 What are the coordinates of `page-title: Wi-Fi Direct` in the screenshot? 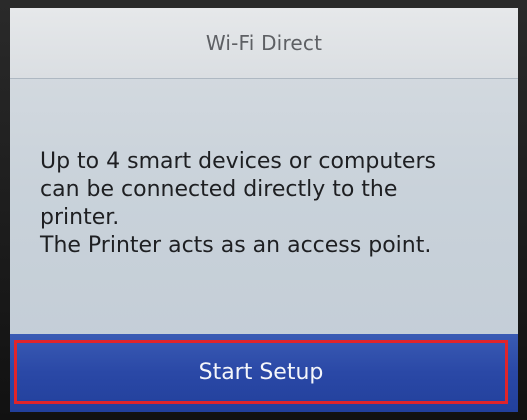 It's located at (264, 43).